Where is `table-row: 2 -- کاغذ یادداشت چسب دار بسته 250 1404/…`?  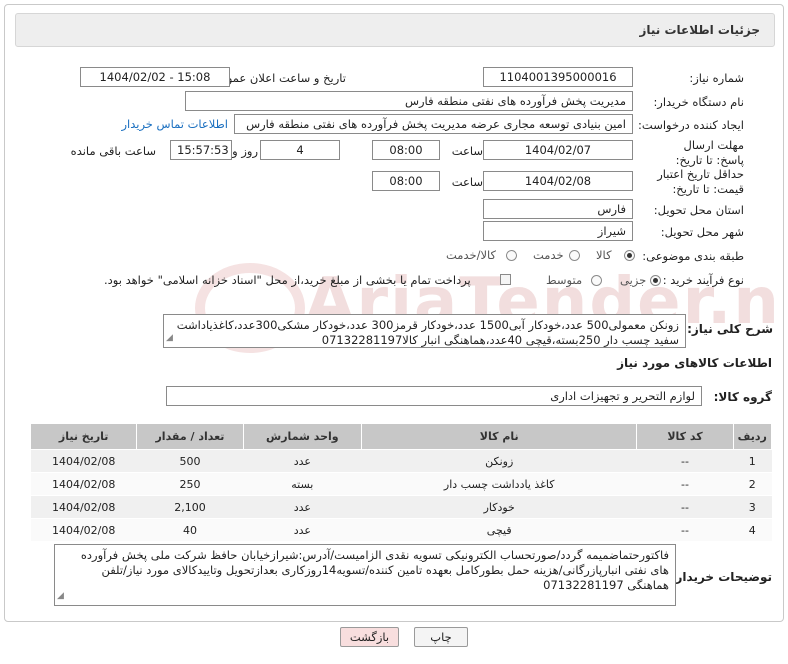 table-row: 2 -- کاغذ یادداشت چسب دار بسته 250 1404/… is located at coordinates (401, 484).